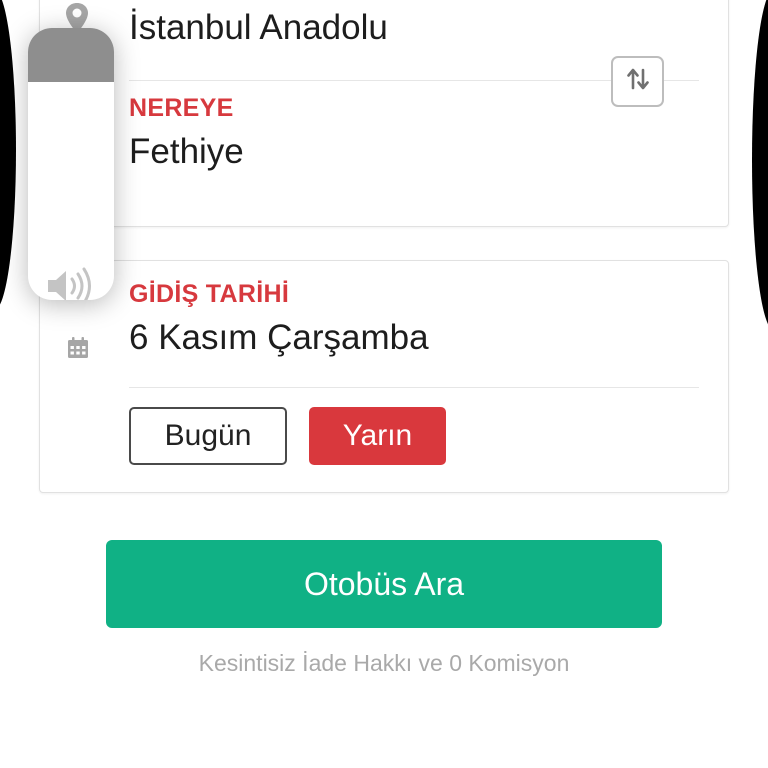 The height and width of the screenshot is (768, 768). What do you see at coordinates (209, 294) in the screenshot?
I see `departure-date-label: GİDİŞ TARİHİ` at bounding box center [209, 294].